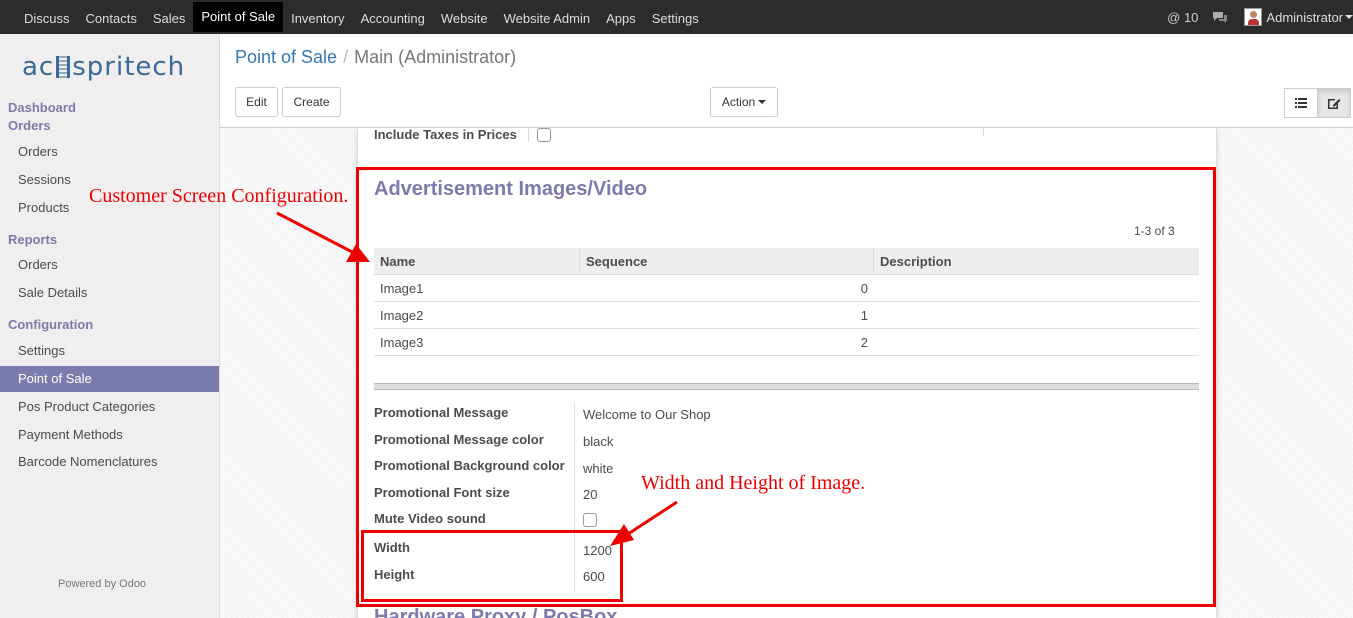 This screenshot has width=1353, height=618. I want to click on annotation-arrow-width-height, so click(651, 519).